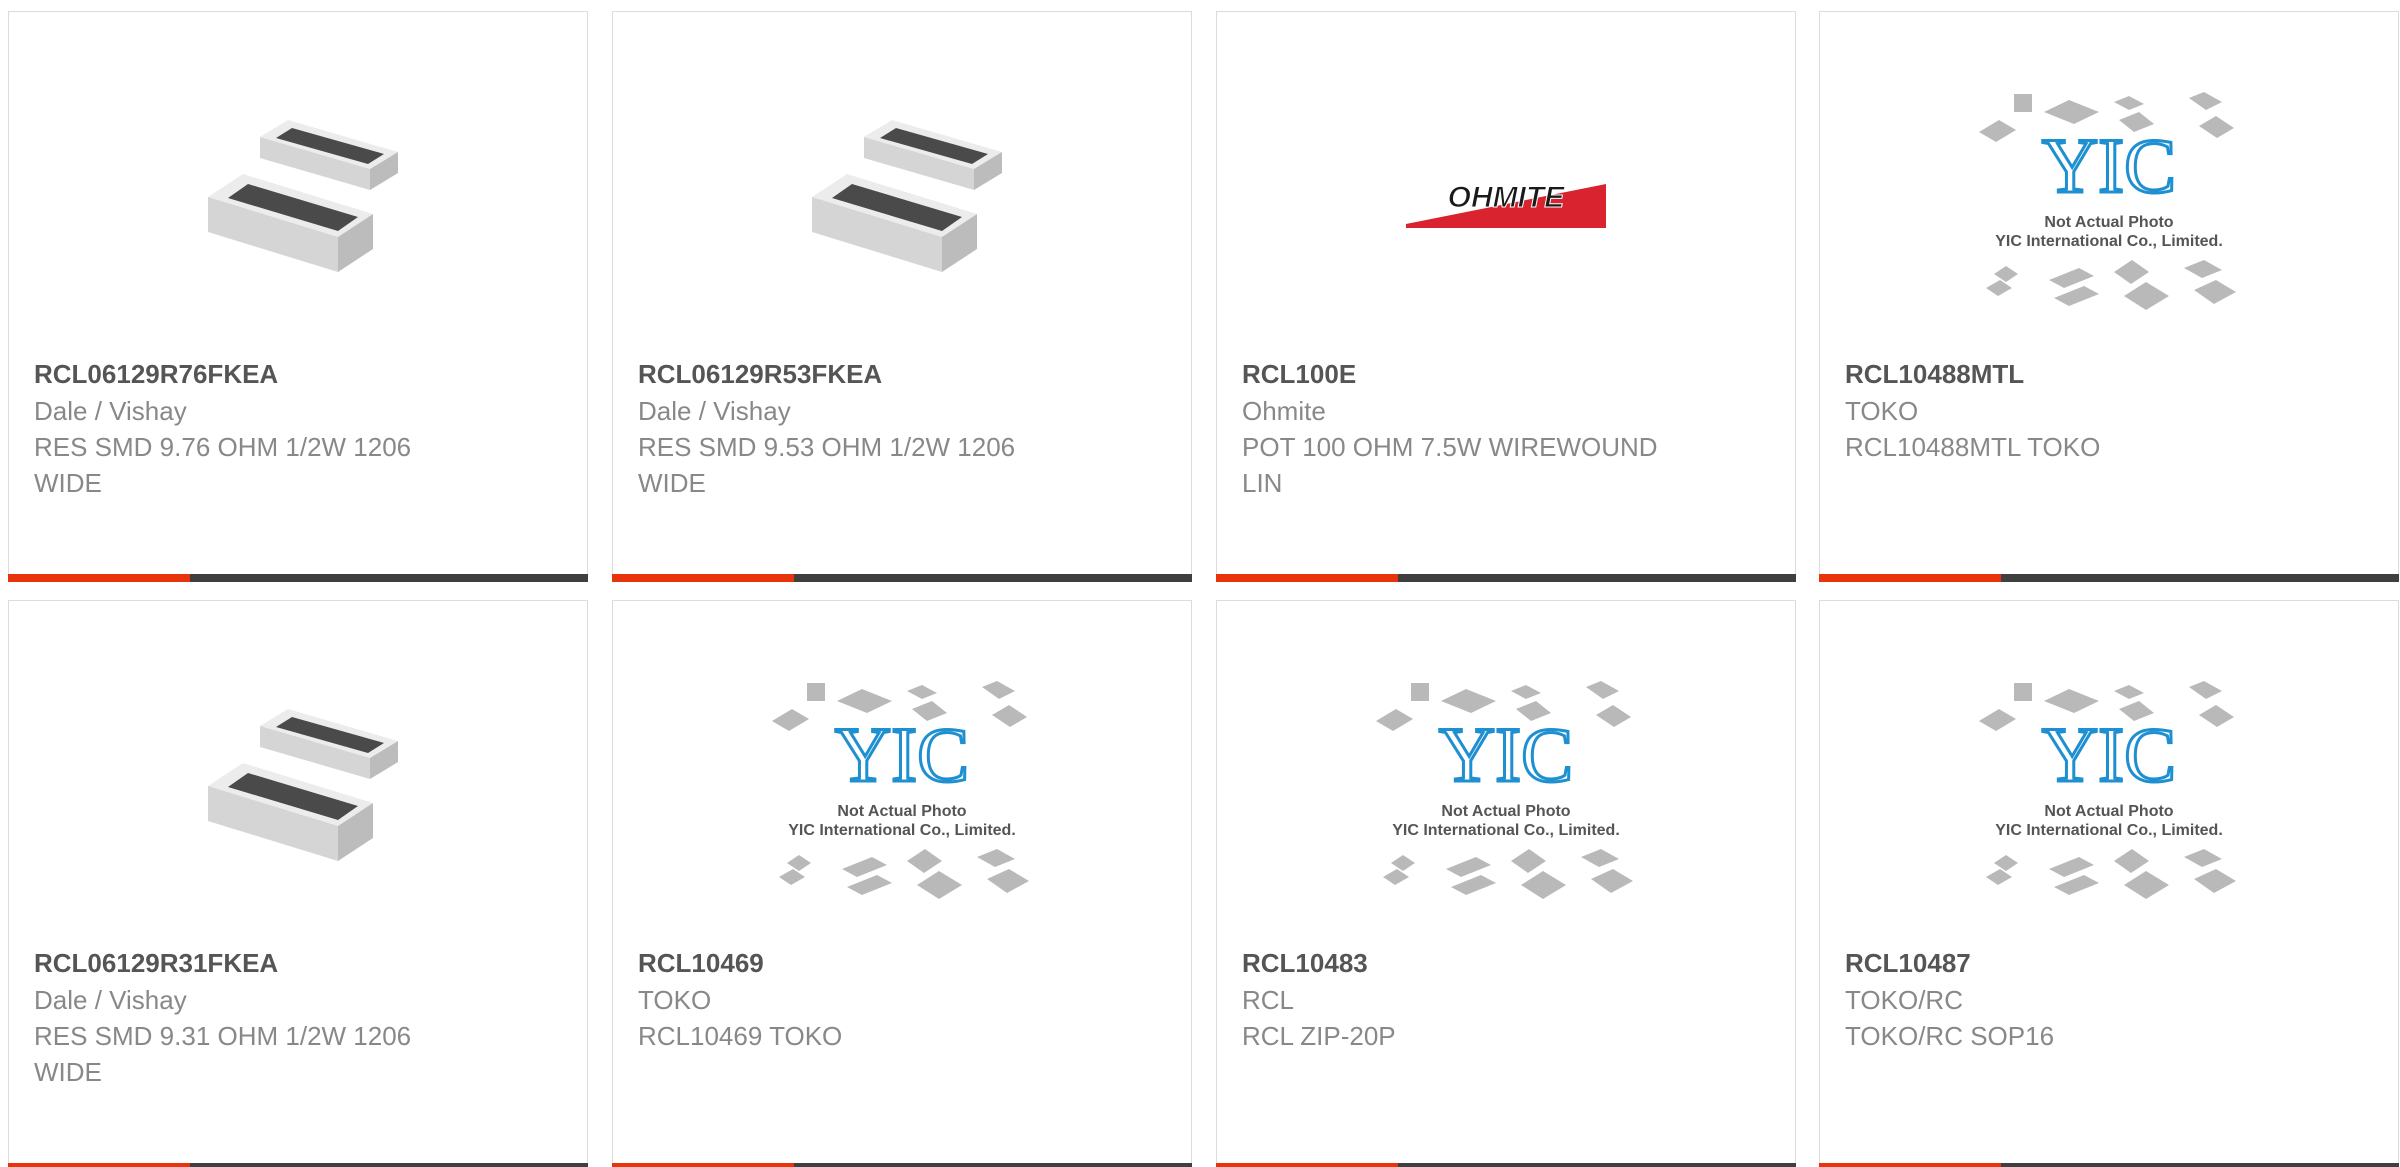 The width and height of the screenshot is (2400, 1167). I want to click on ohmite-logo-icon: OHMITE, so click(1506, 204).